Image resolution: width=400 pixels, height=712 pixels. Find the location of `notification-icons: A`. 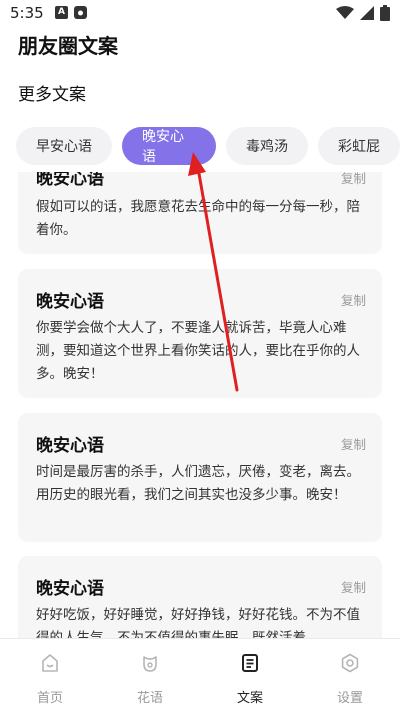

notification-icons: A is located at coordinates (71, 12).